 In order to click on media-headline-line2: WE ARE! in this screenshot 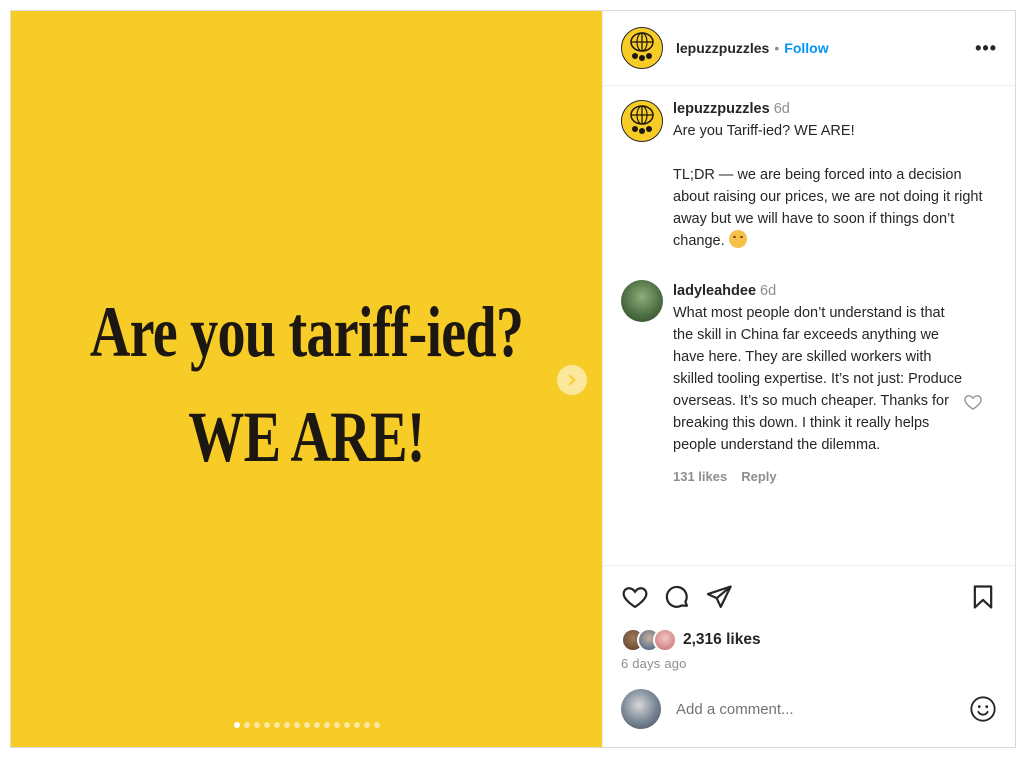, I will do `click(306, 437)`.